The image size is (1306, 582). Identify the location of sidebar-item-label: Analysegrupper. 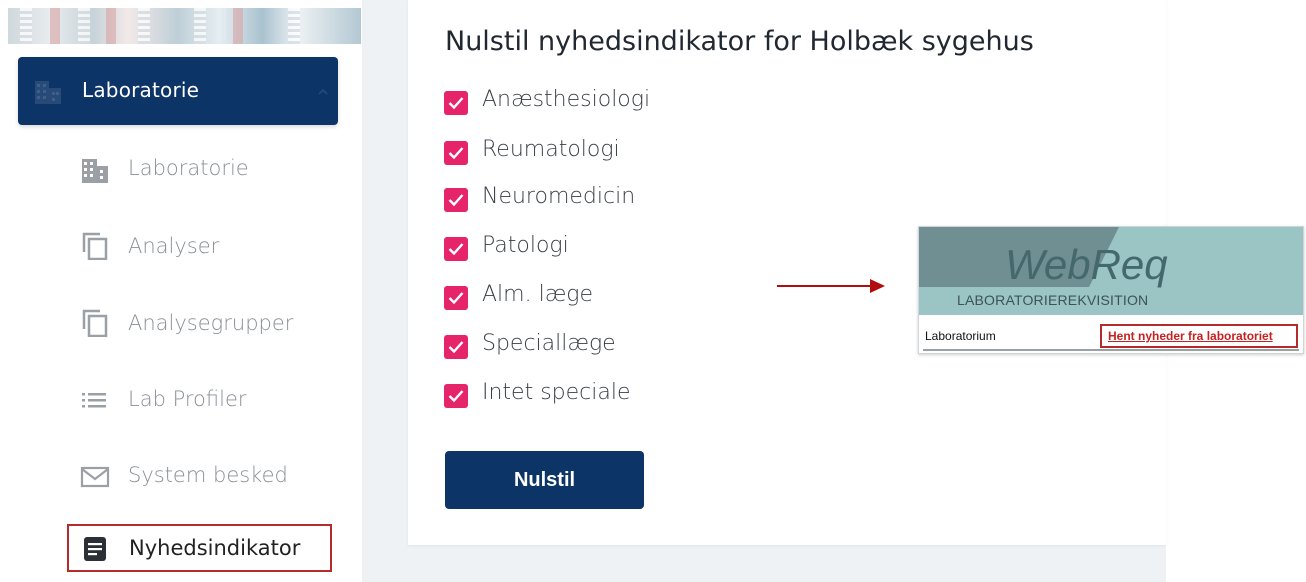
(211, 323).